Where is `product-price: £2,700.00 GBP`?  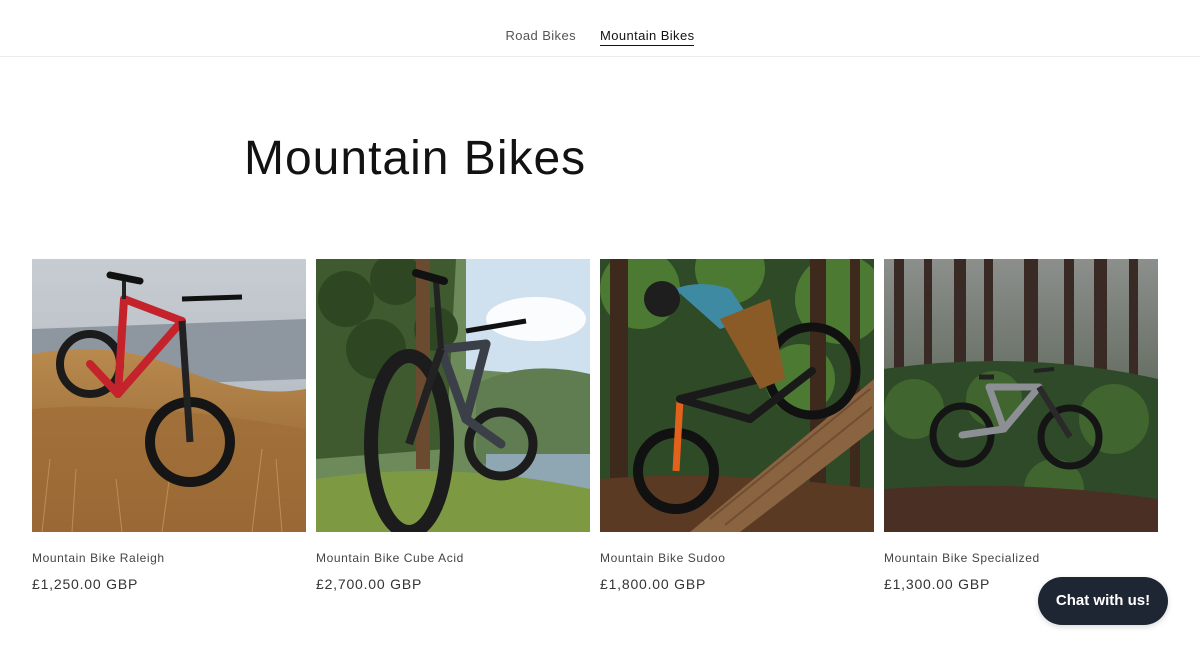
product-price: £2,700.00 GBP is located at coordinates (369, 584).